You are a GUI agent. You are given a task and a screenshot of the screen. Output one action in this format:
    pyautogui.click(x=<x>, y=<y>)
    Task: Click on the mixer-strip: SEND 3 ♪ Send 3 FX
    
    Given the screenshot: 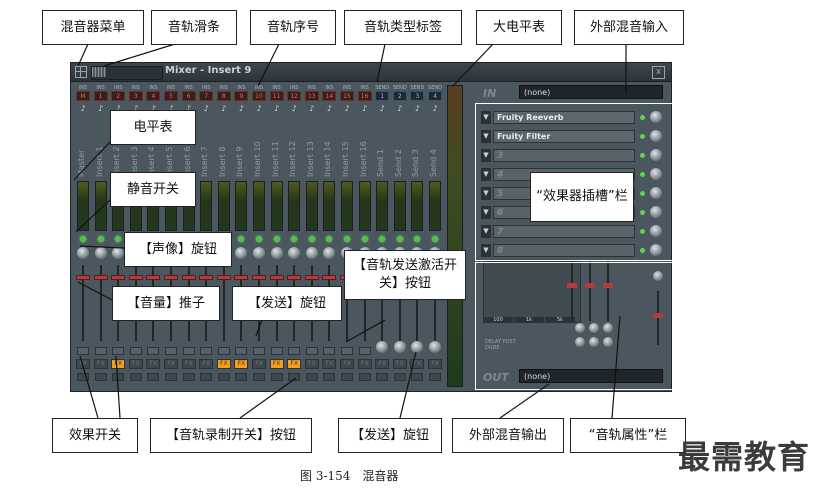 What is the action you would take?
    pyautogui.click(x=417, y=236)
    